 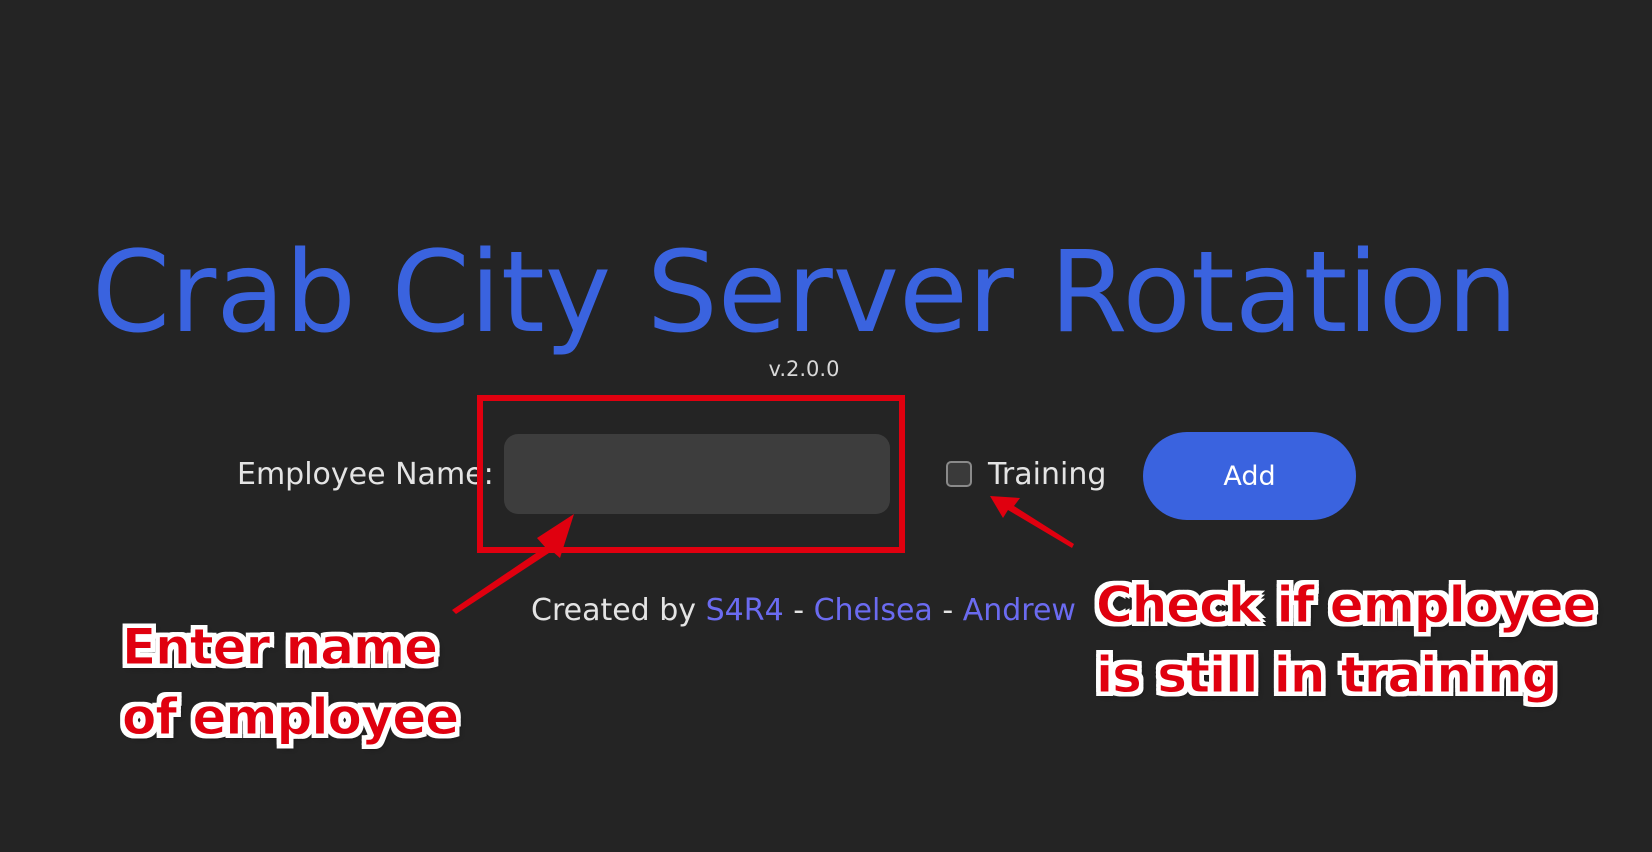 What do you see at coordinates (618, 610) in the screenshot?
I see `credits-prefix: Created by` at bounding box center [618, 610].